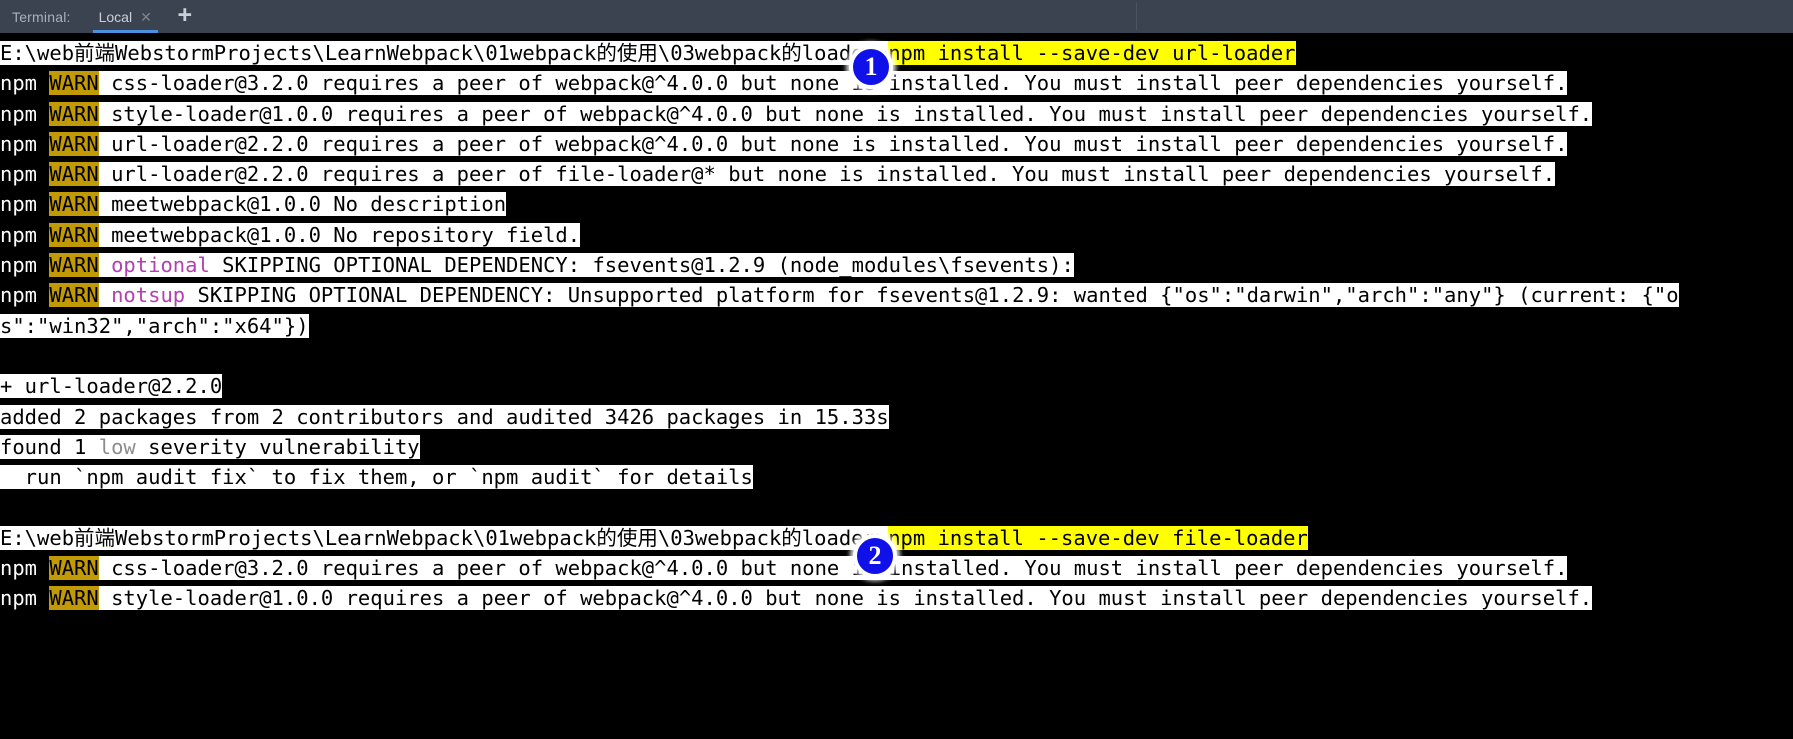 The image size is (1793, 739). What do you see at coordinates (117, 446) in the screenshot?
I see `terminal-run: low` at bounding box center [117, 446].